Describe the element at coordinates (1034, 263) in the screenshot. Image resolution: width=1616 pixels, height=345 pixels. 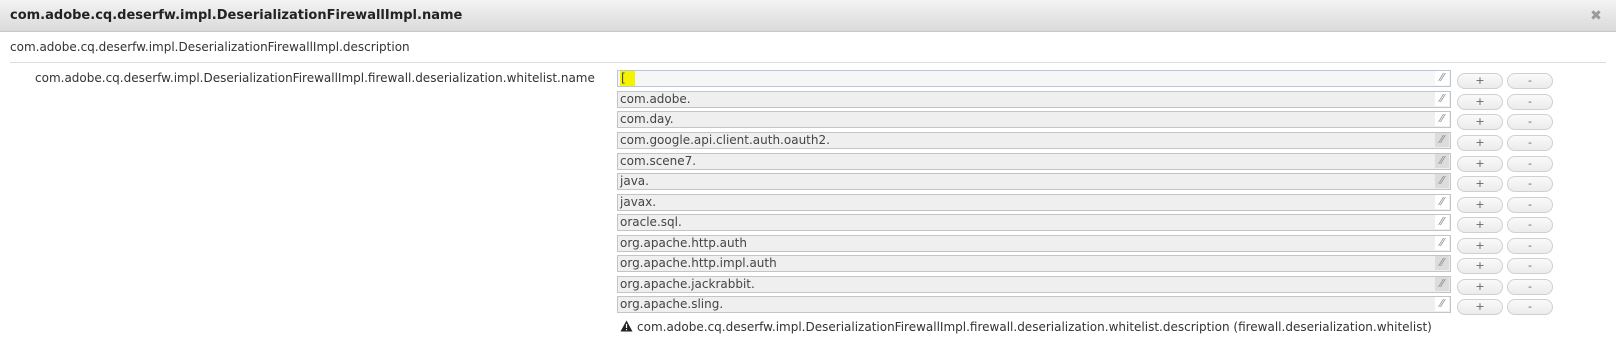
I see `whitelist-value-input: org.apache.http.impl.auth` at that location.